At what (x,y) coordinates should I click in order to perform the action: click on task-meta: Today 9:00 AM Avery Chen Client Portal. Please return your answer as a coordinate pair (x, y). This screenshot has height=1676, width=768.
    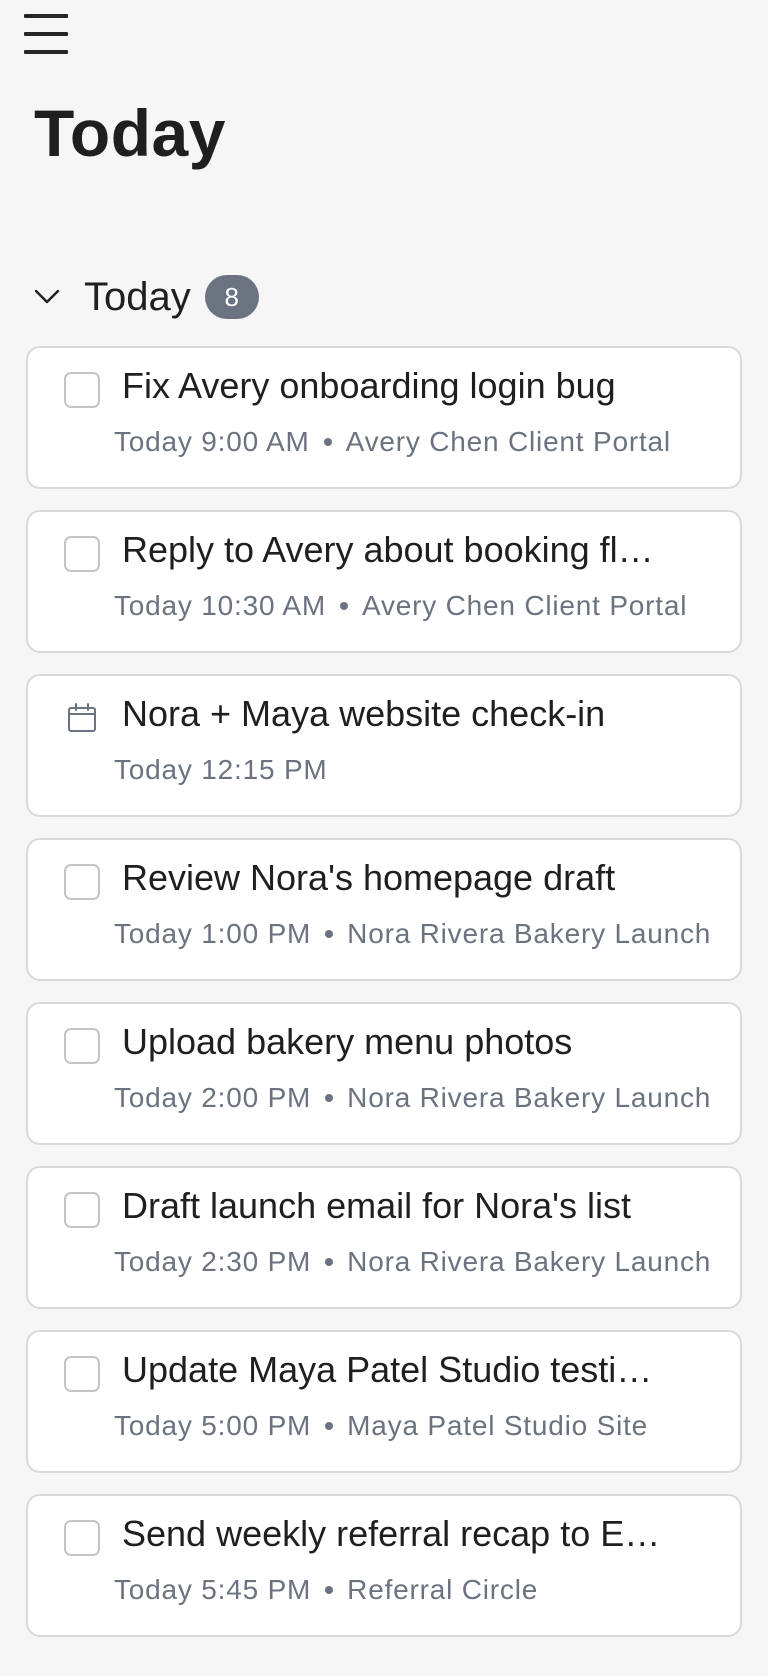
    Looking at the image, I should click on (392, 442).